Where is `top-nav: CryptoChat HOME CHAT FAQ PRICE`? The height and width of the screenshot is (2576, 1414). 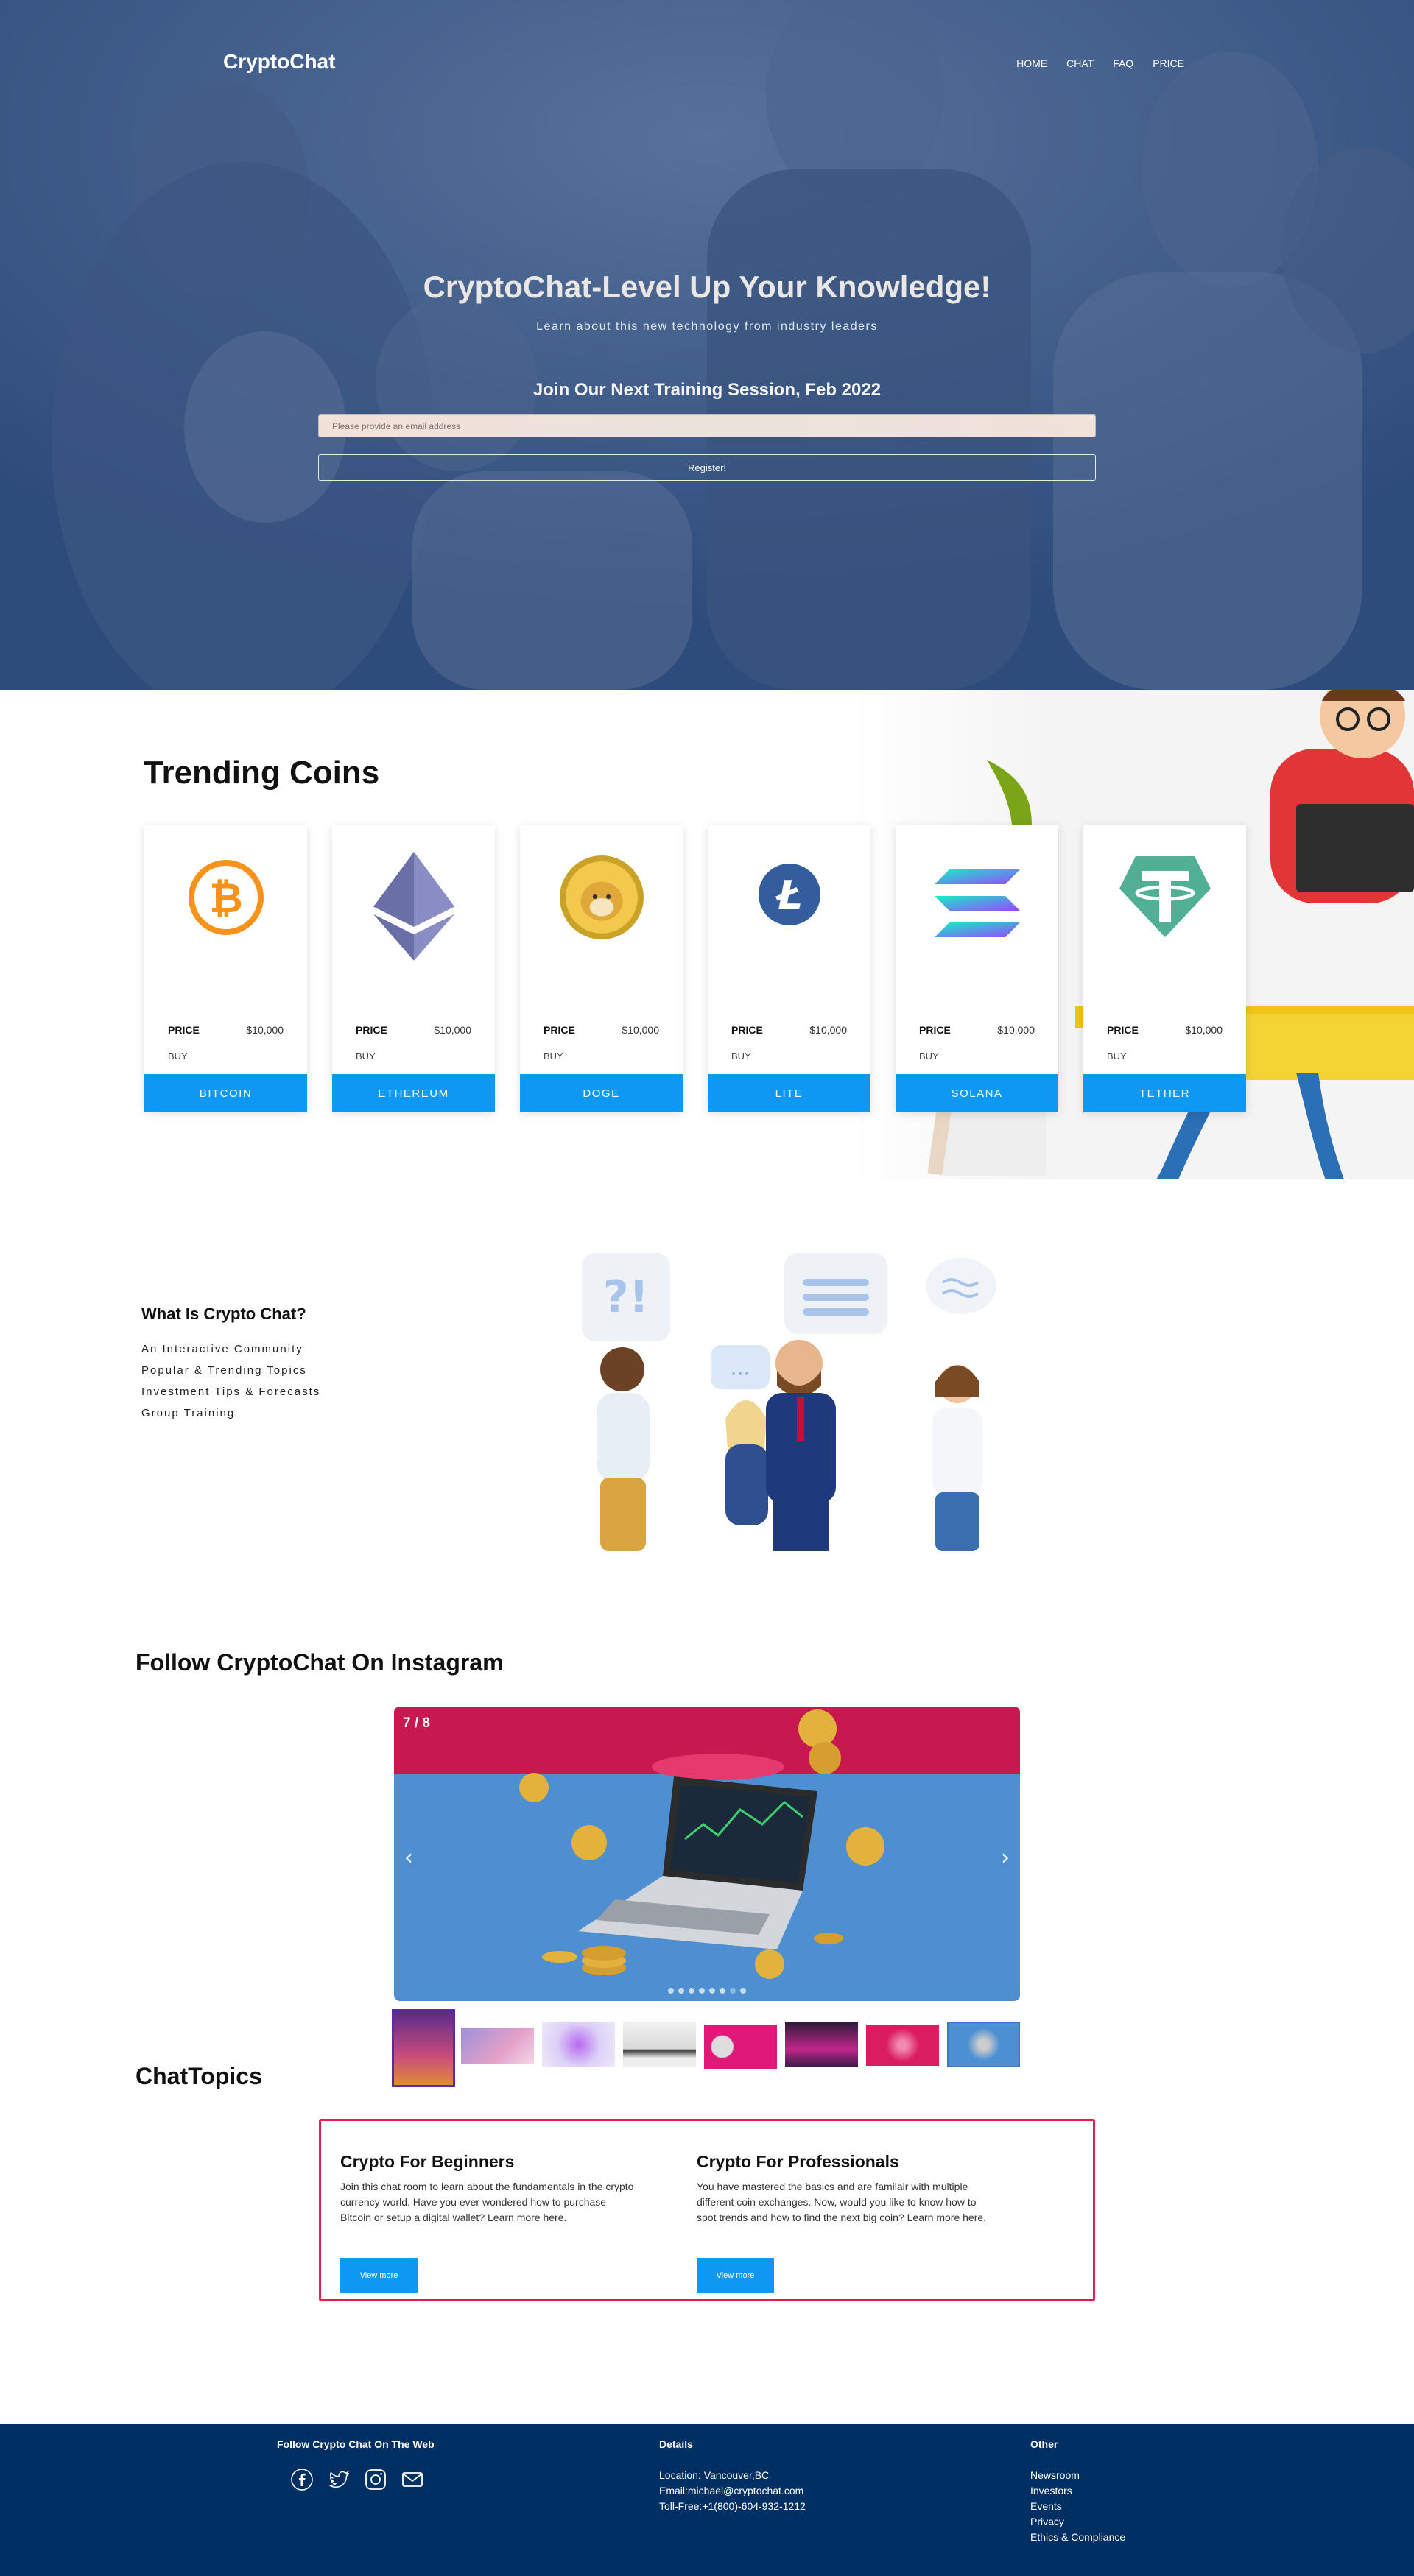 top-nav: CryptoChat HOME CHAT FAQ PRICE is located at coordinates (707, 62).